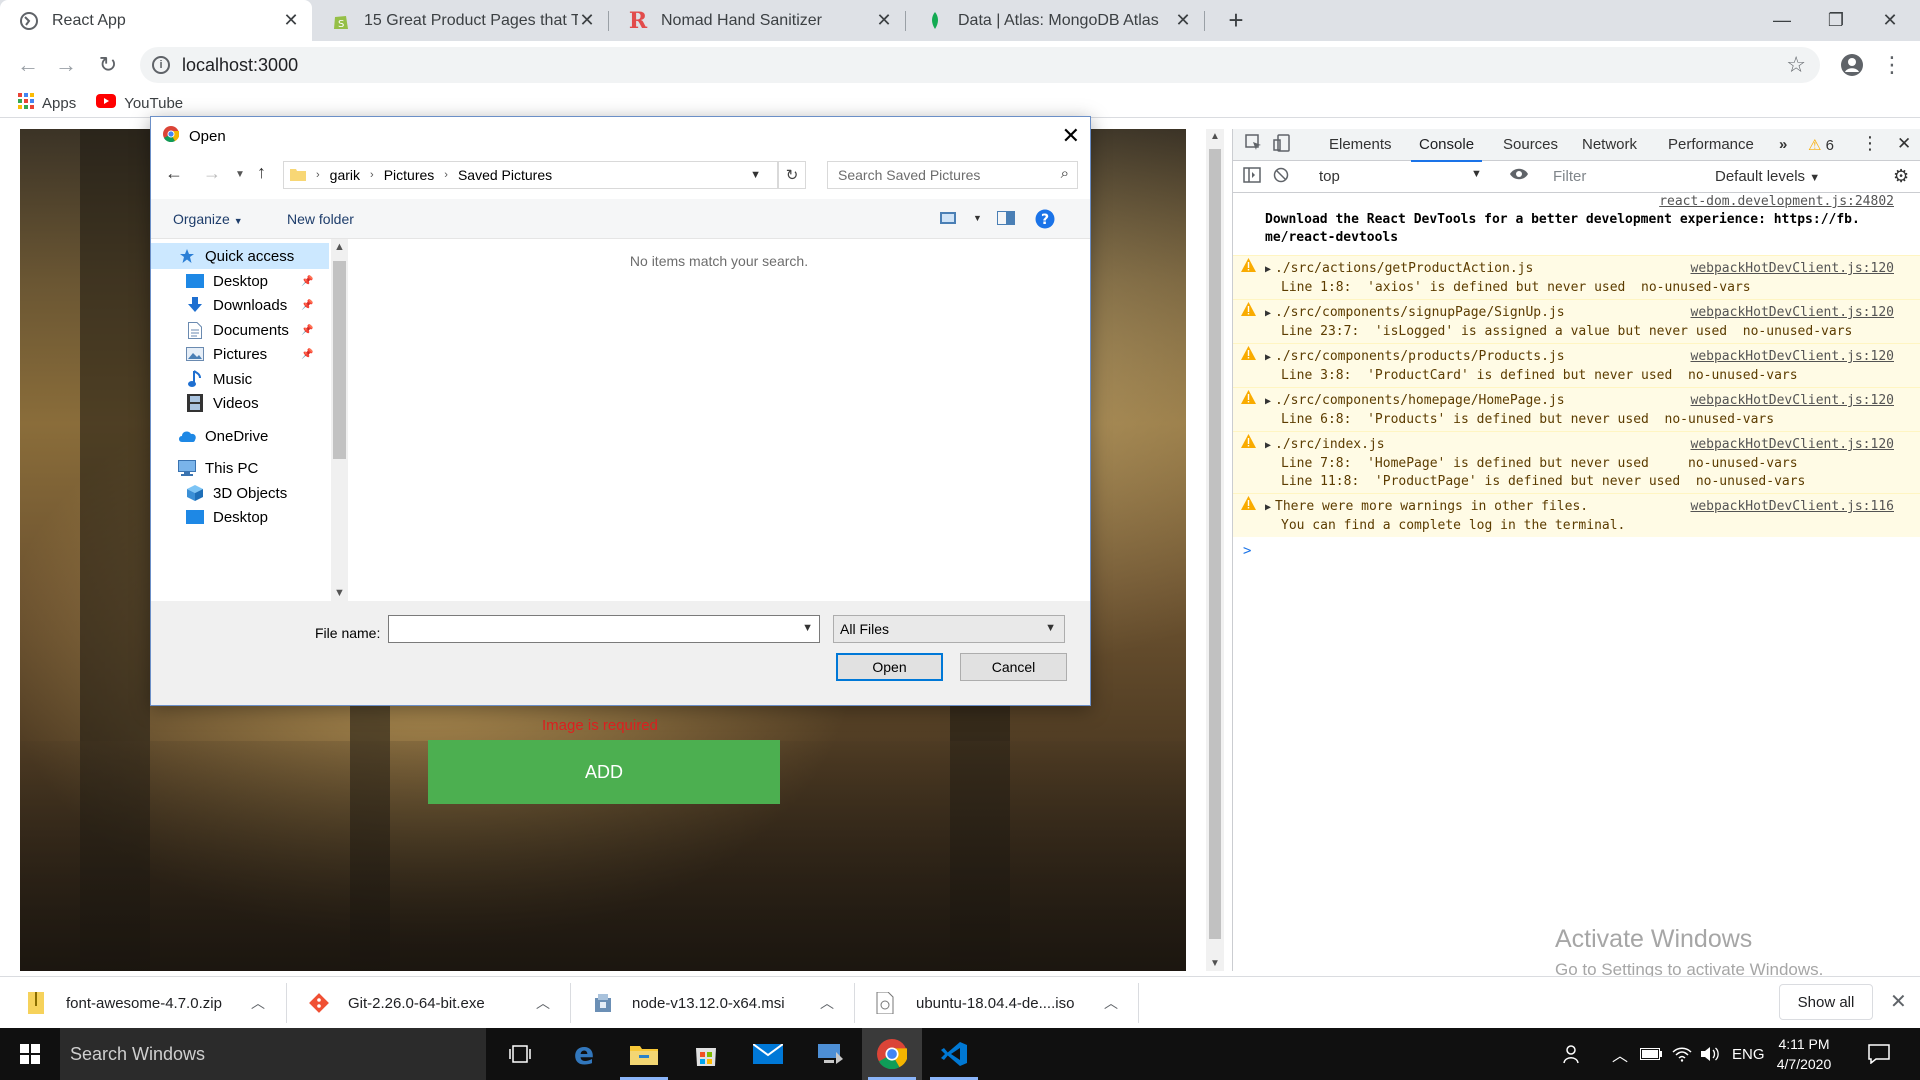  I want to click on close-window-icon: ✕, so click(1890, 20).